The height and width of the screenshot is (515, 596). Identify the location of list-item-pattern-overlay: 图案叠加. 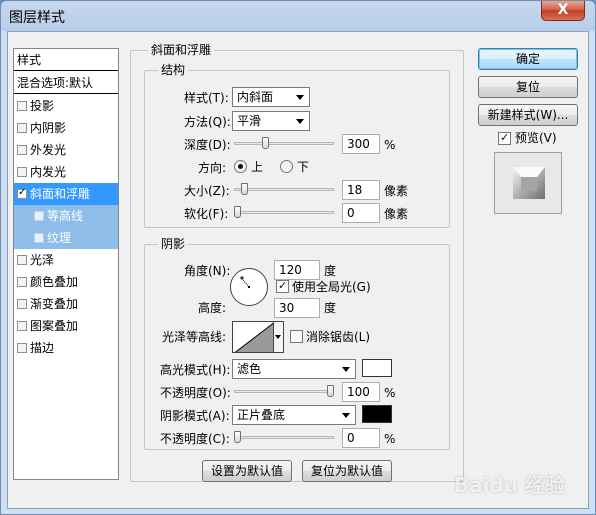
(66, 326).